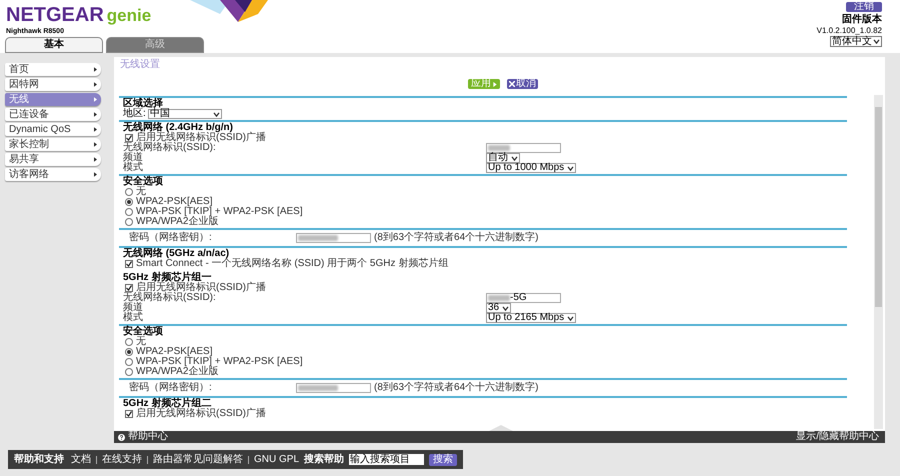 The image size is (900, 476). What do you see at coordinates (849, 30) in the screenshot?
I see `firmware-version: V1.0.2.100_1.0.82` at bounding box center [849, 30].